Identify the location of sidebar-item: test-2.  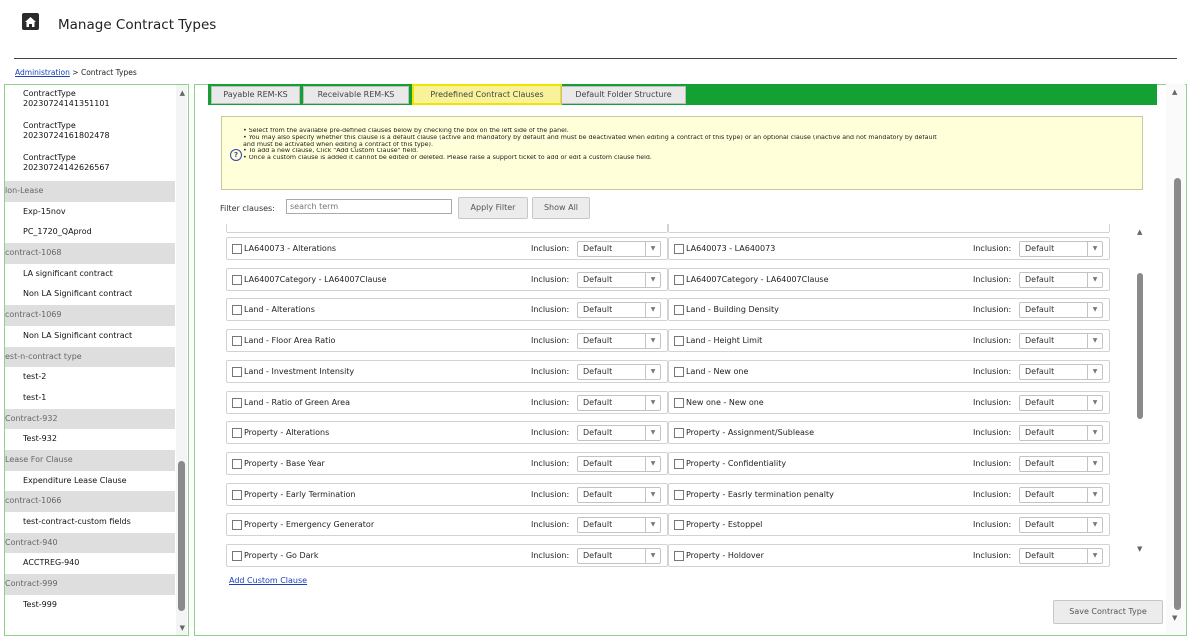
(90, 377).